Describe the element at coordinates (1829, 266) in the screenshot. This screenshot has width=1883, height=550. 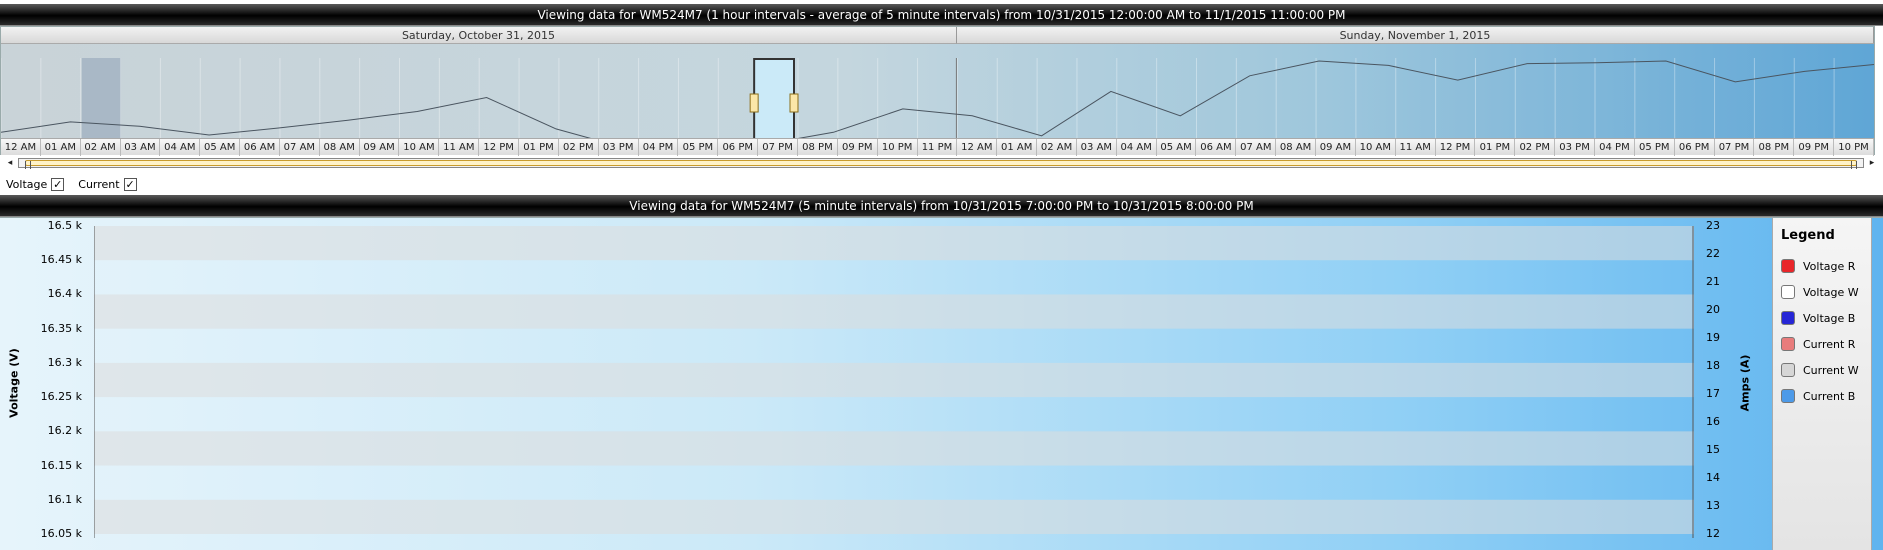
I see `legend-label: Voltage R` at that location.